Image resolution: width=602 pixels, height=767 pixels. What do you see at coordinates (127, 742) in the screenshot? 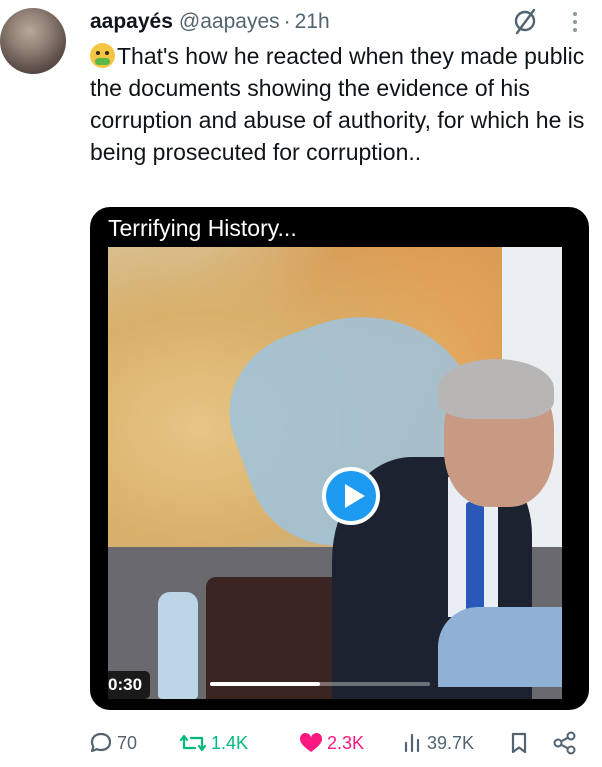
I see `reply-count: 70` at bounding box center [127, 742].